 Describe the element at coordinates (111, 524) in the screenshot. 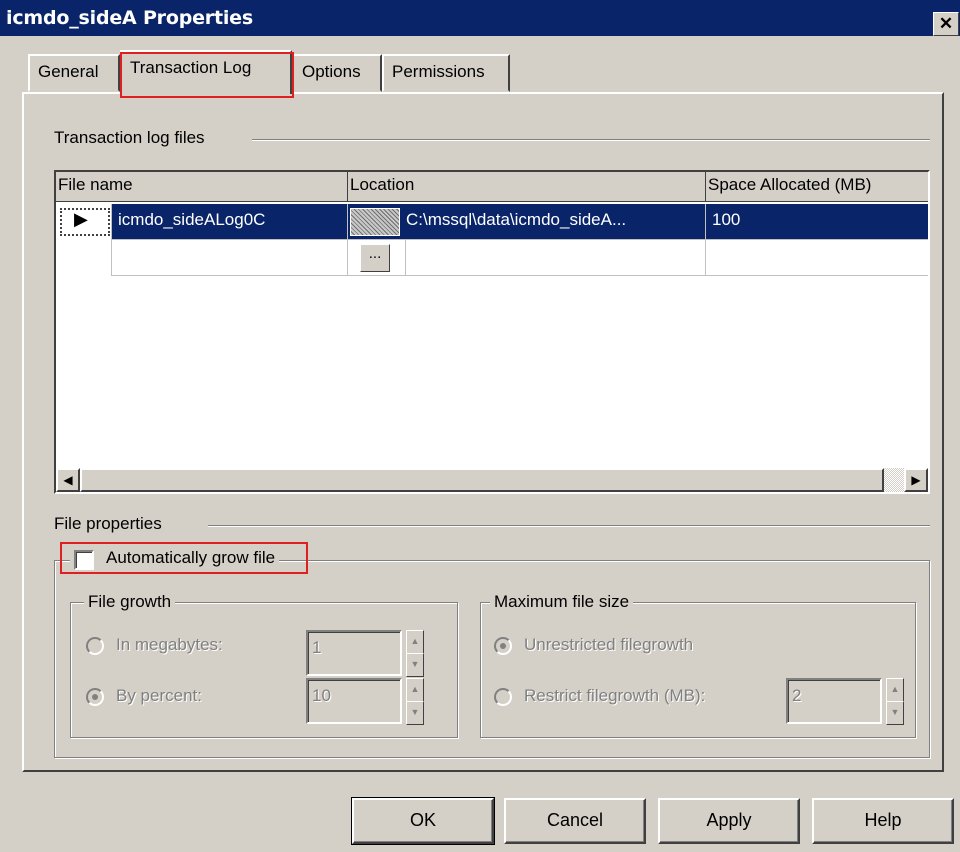

I see `file-properties-label: File properties` at that location.